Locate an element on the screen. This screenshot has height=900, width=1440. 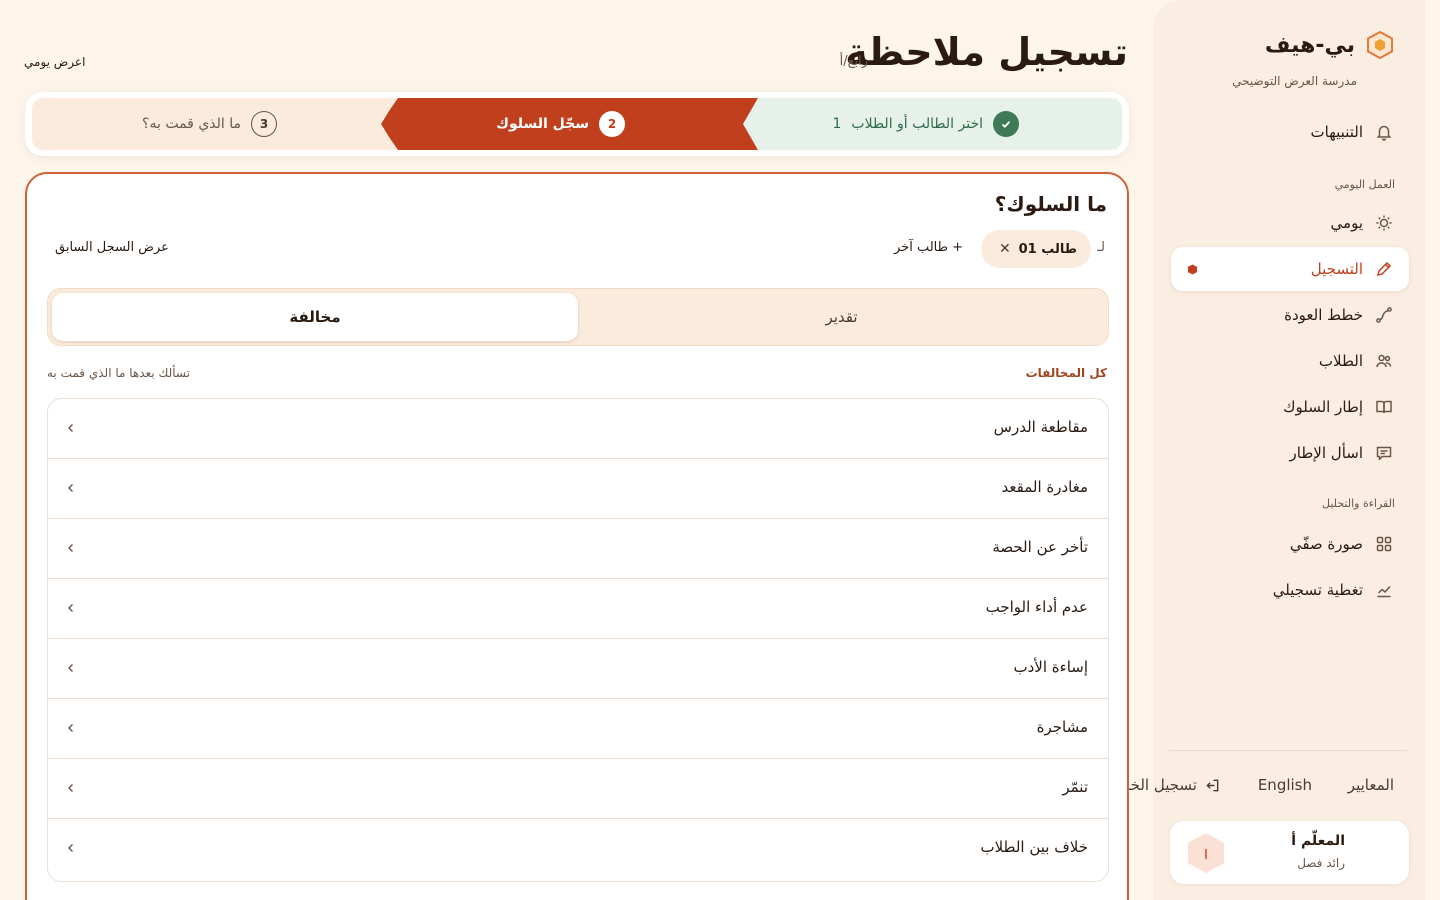
list-item-label: تأخر عن الحصة is located at coordinates (1040, 547).